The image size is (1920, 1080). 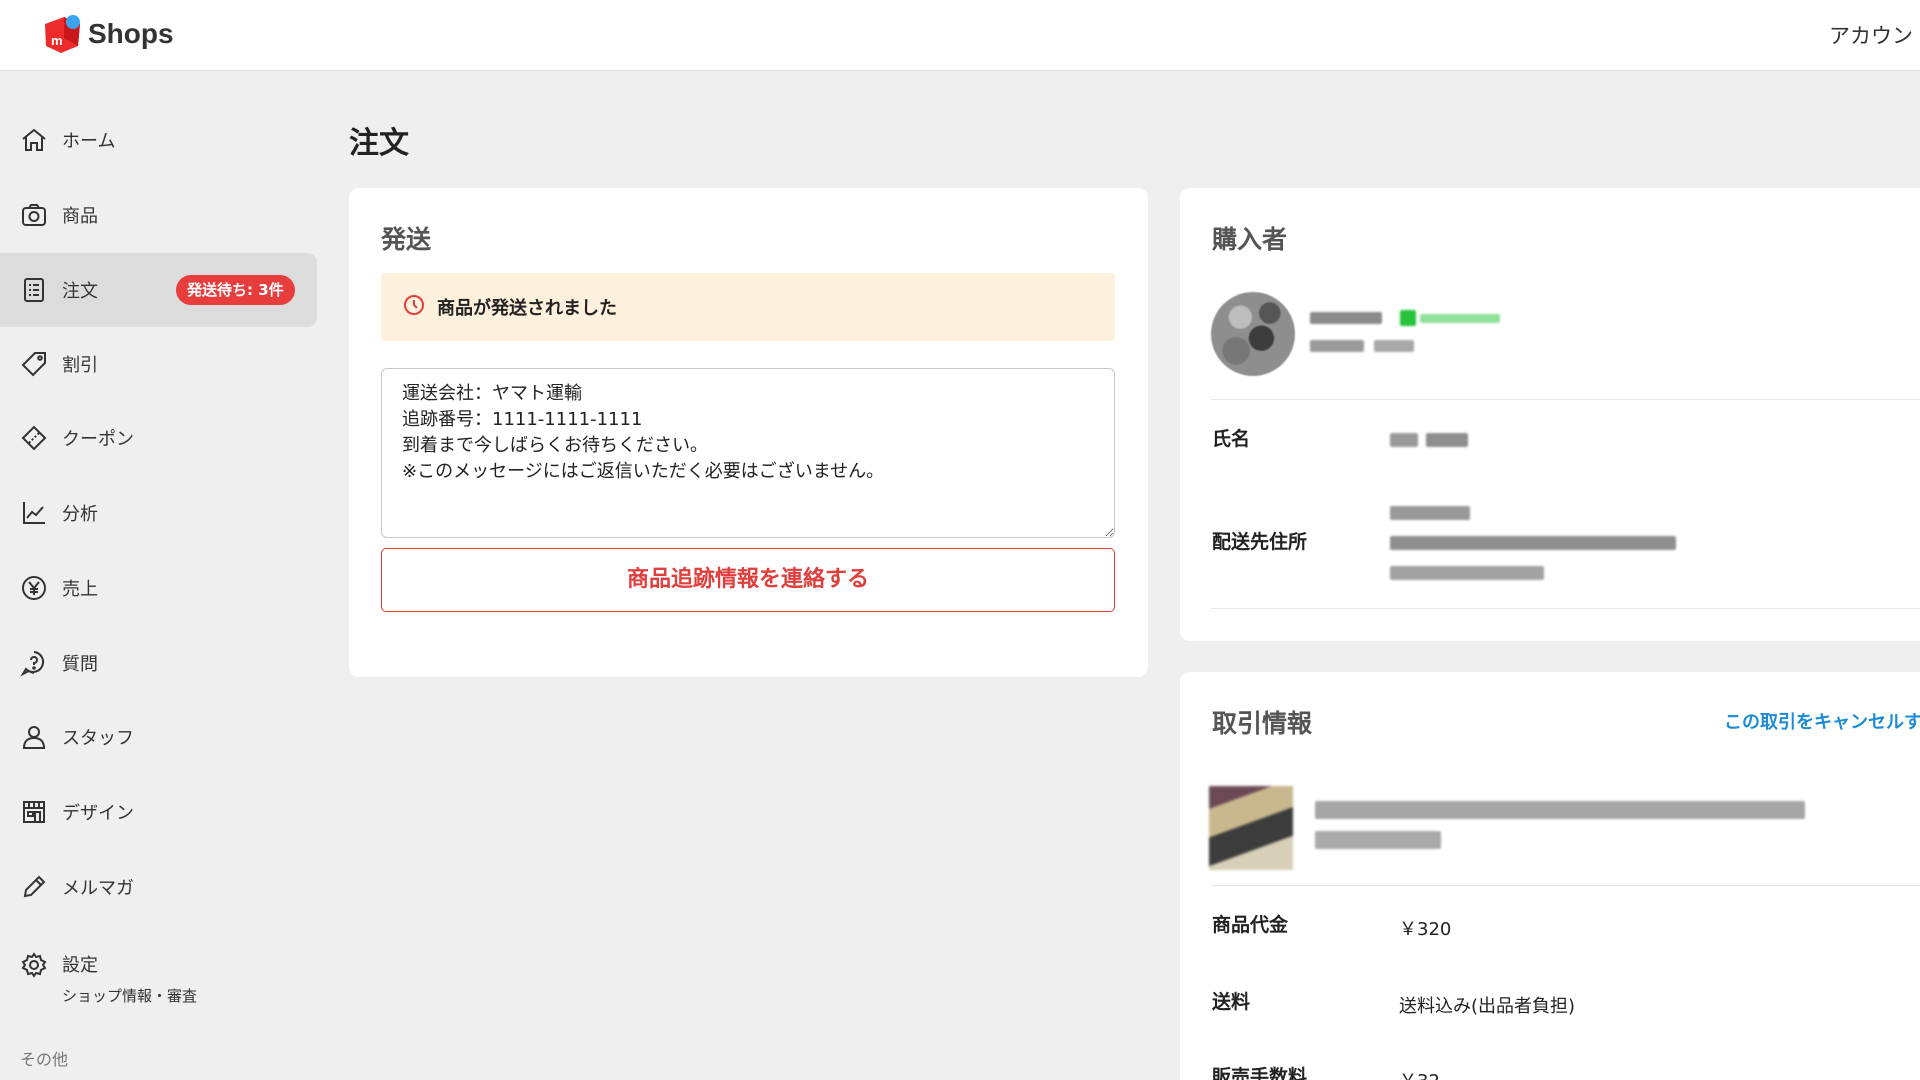 I want to click on sidebar-item-discount: 割引, so click(x=158, y=364).